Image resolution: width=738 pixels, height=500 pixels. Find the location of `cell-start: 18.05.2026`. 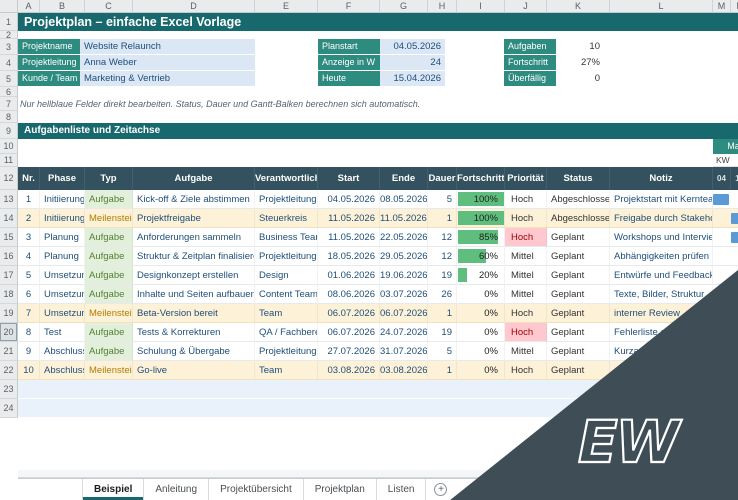

cell-start: 18.05.2026 is located at coordinates (349, 256).